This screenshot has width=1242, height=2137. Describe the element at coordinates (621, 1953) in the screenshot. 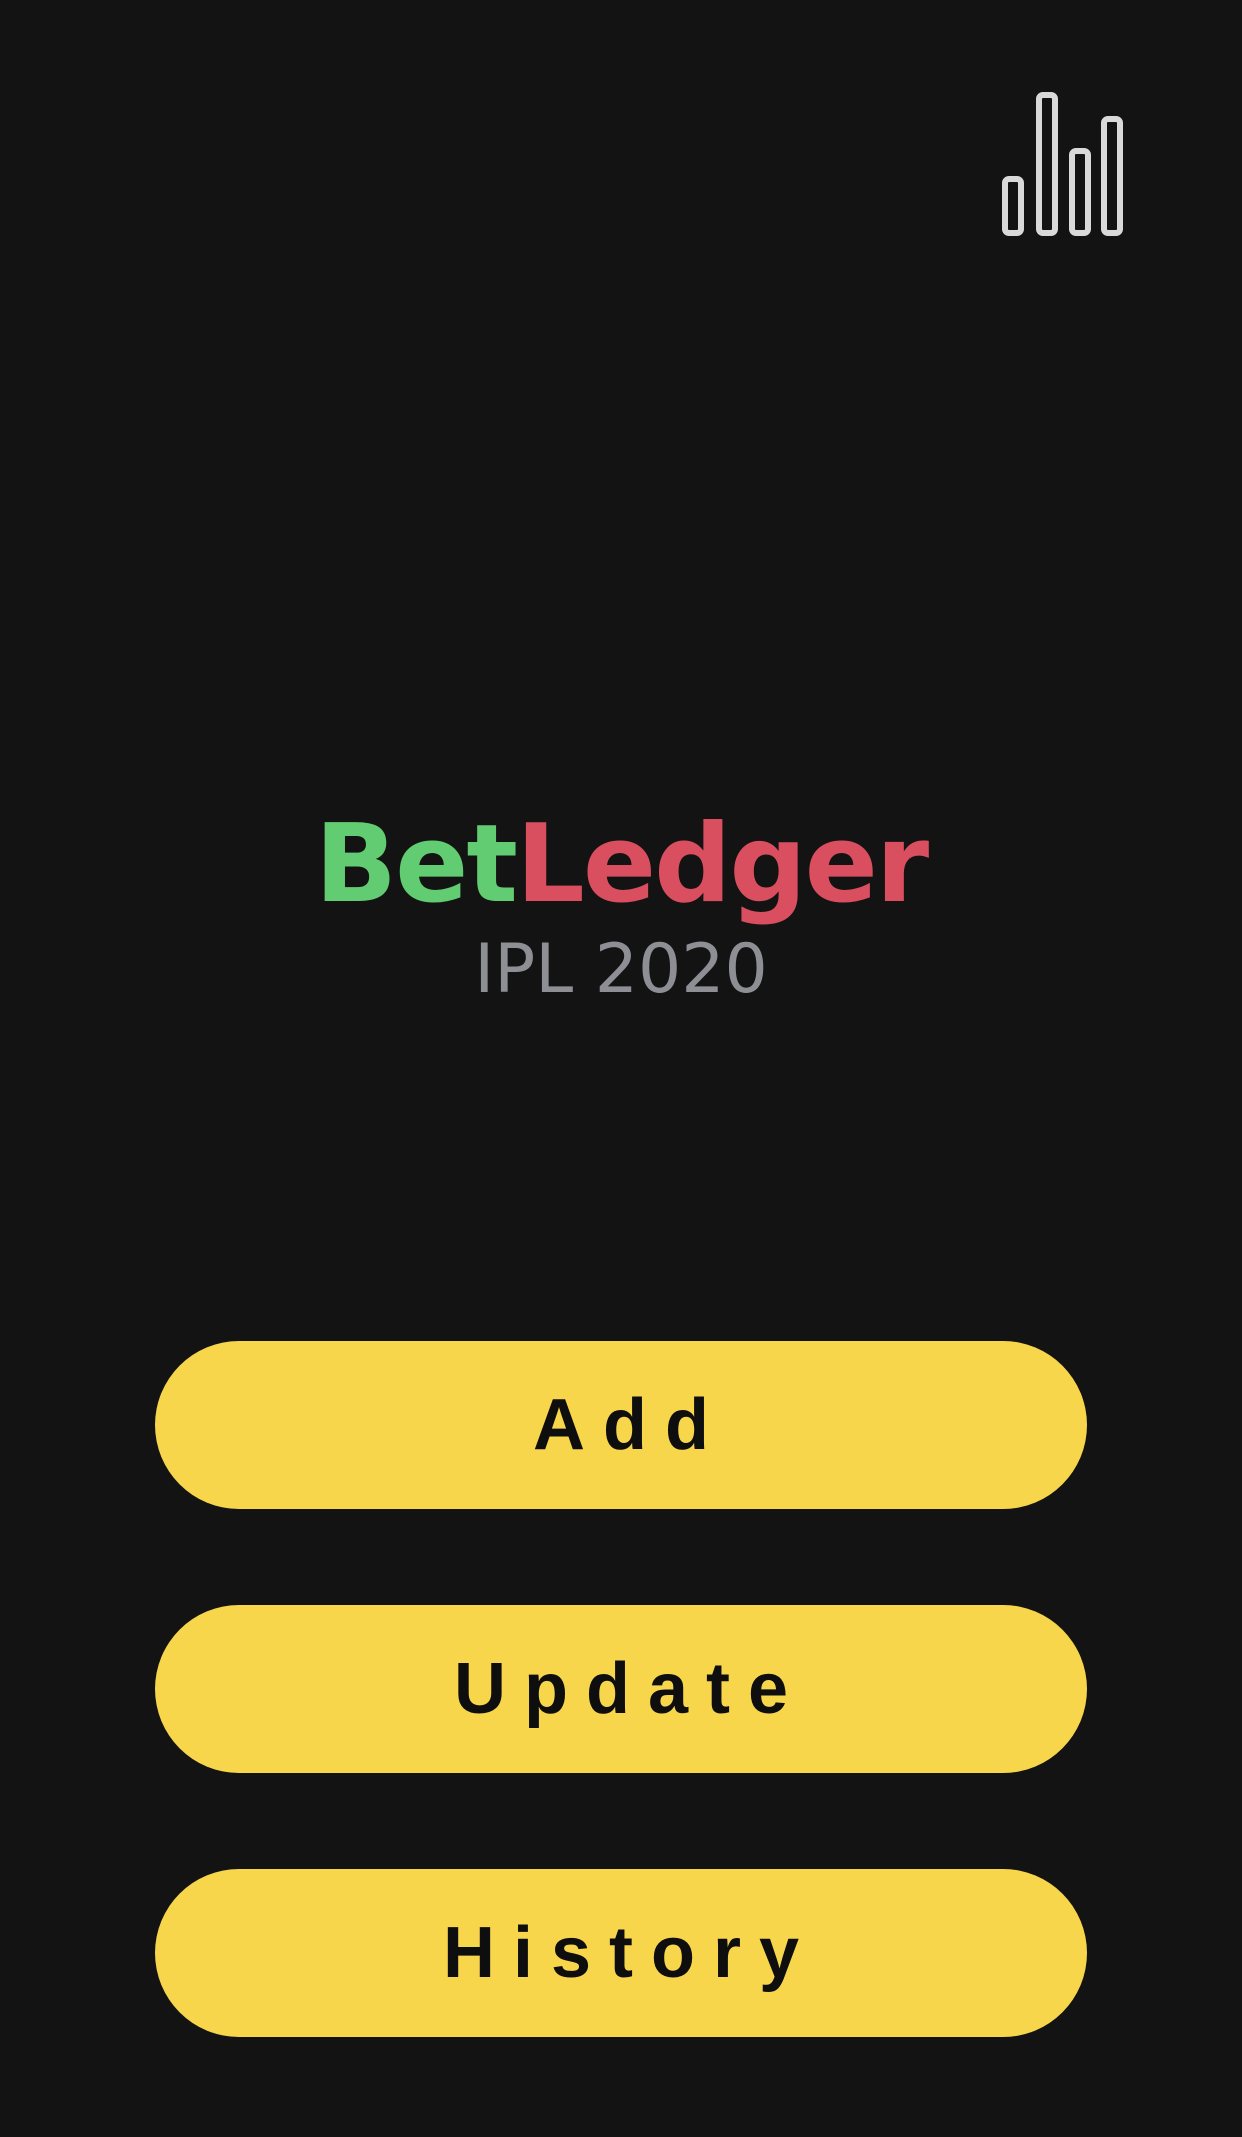

I see `history-button: History` at that location.